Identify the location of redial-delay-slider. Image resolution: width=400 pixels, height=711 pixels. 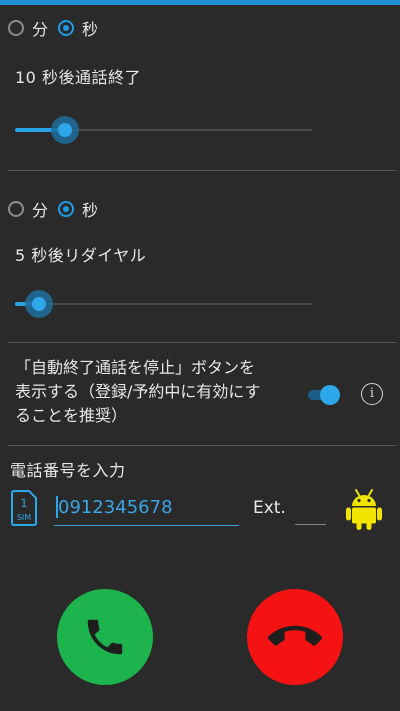
(163, 304).